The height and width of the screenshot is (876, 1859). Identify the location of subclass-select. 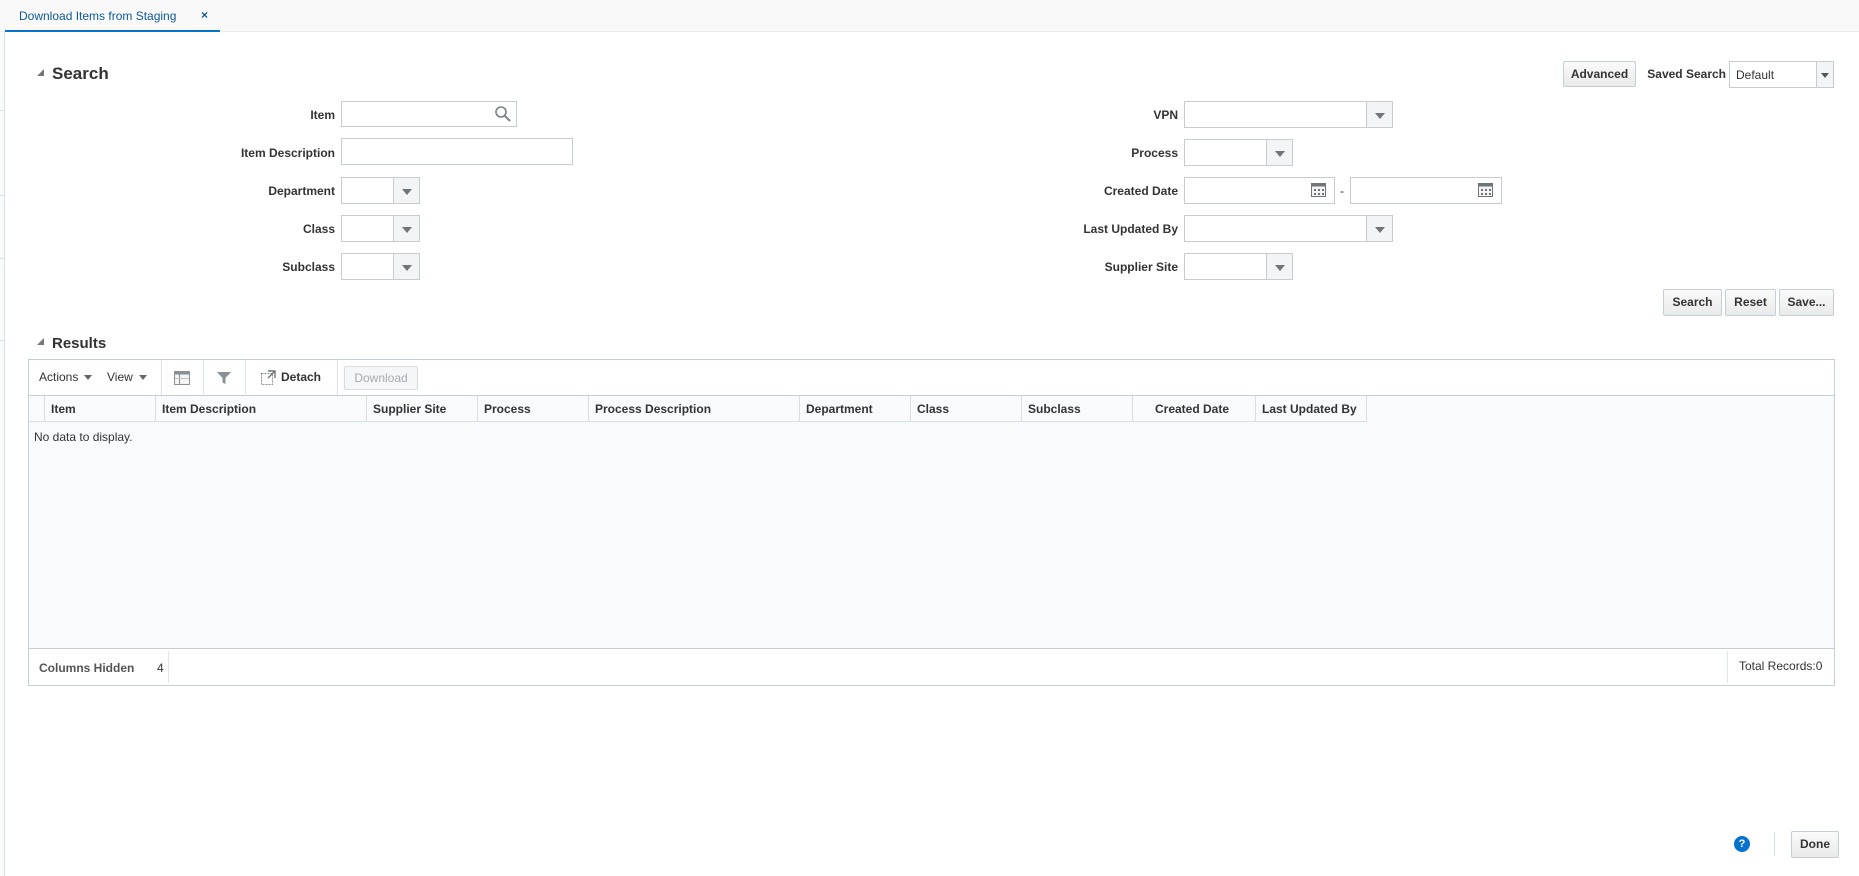
(380, 266).